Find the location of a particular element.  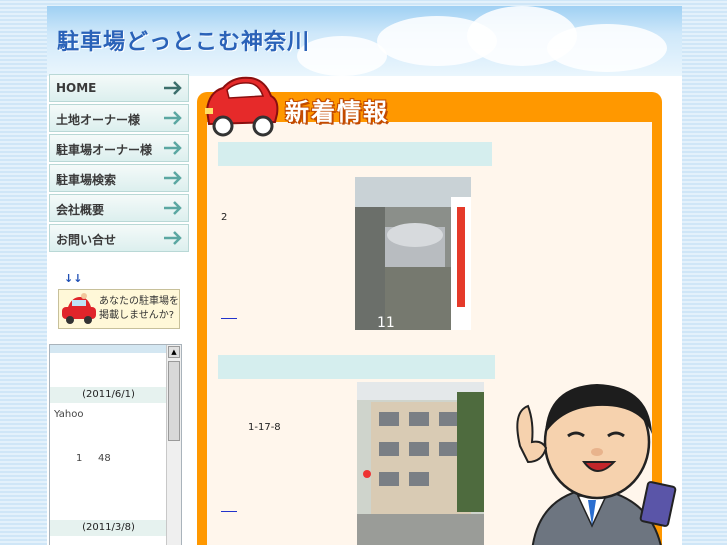

building-photo is located at coordinates (420, 463).